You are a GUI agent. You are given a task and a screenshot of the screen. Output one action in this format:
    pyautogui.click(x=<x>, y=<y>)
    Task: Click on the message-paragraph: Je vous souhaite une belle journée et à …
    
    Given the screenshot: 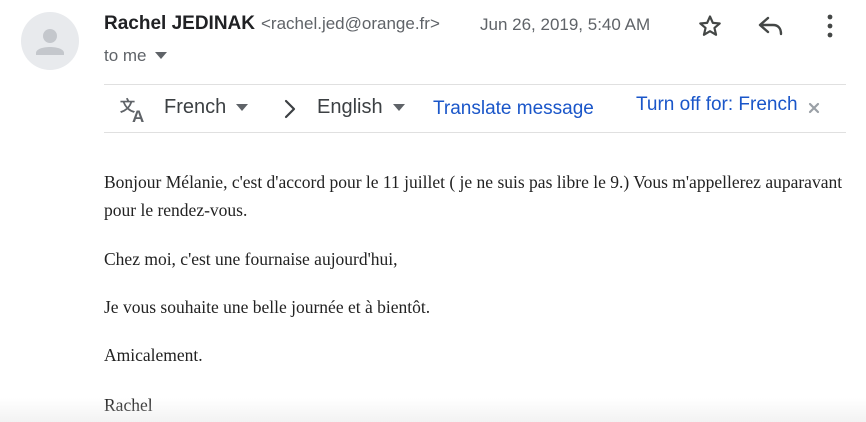 What is the action you would take?
    pyautogui.click(x=267, y=307)
    